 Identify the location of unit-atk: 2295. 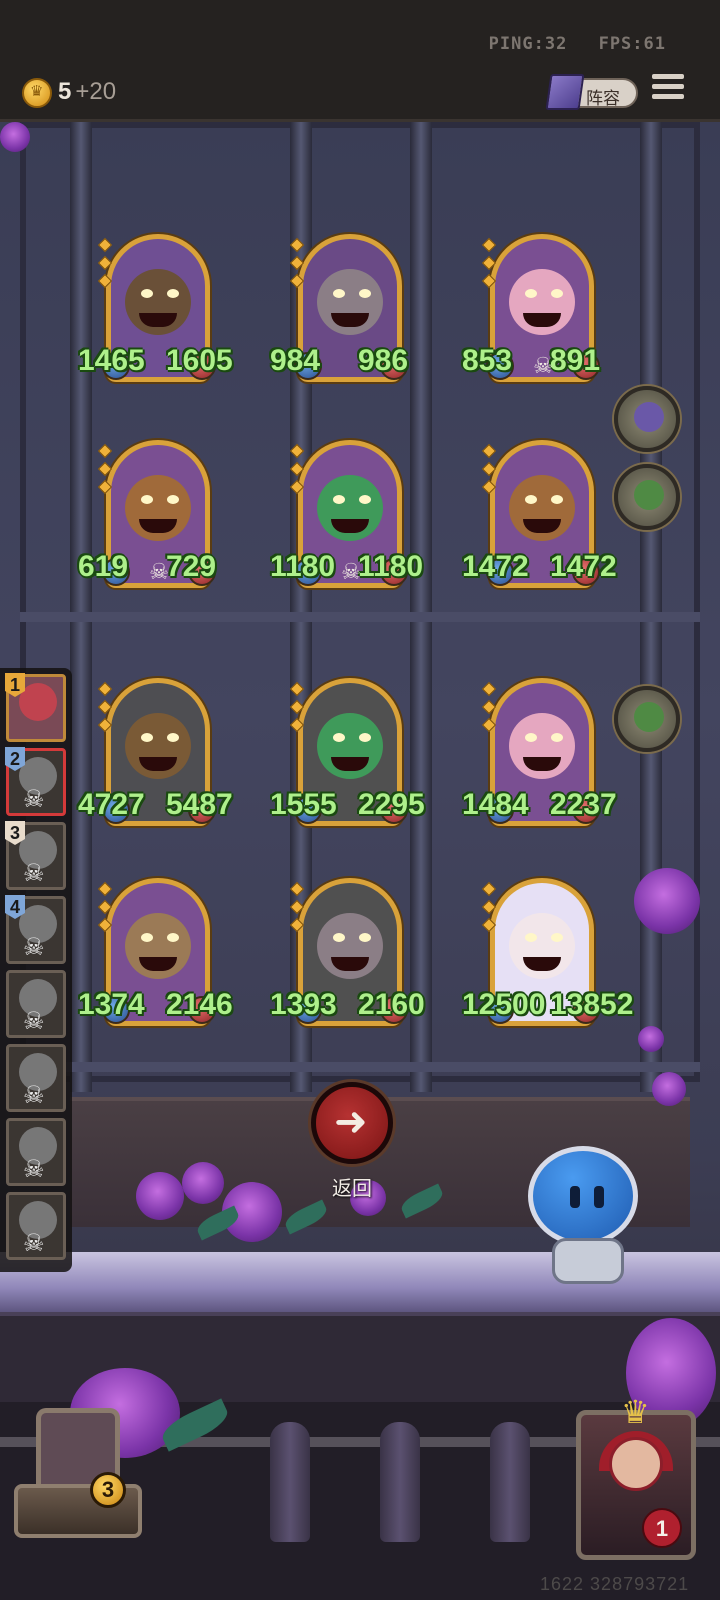
(391, 804).